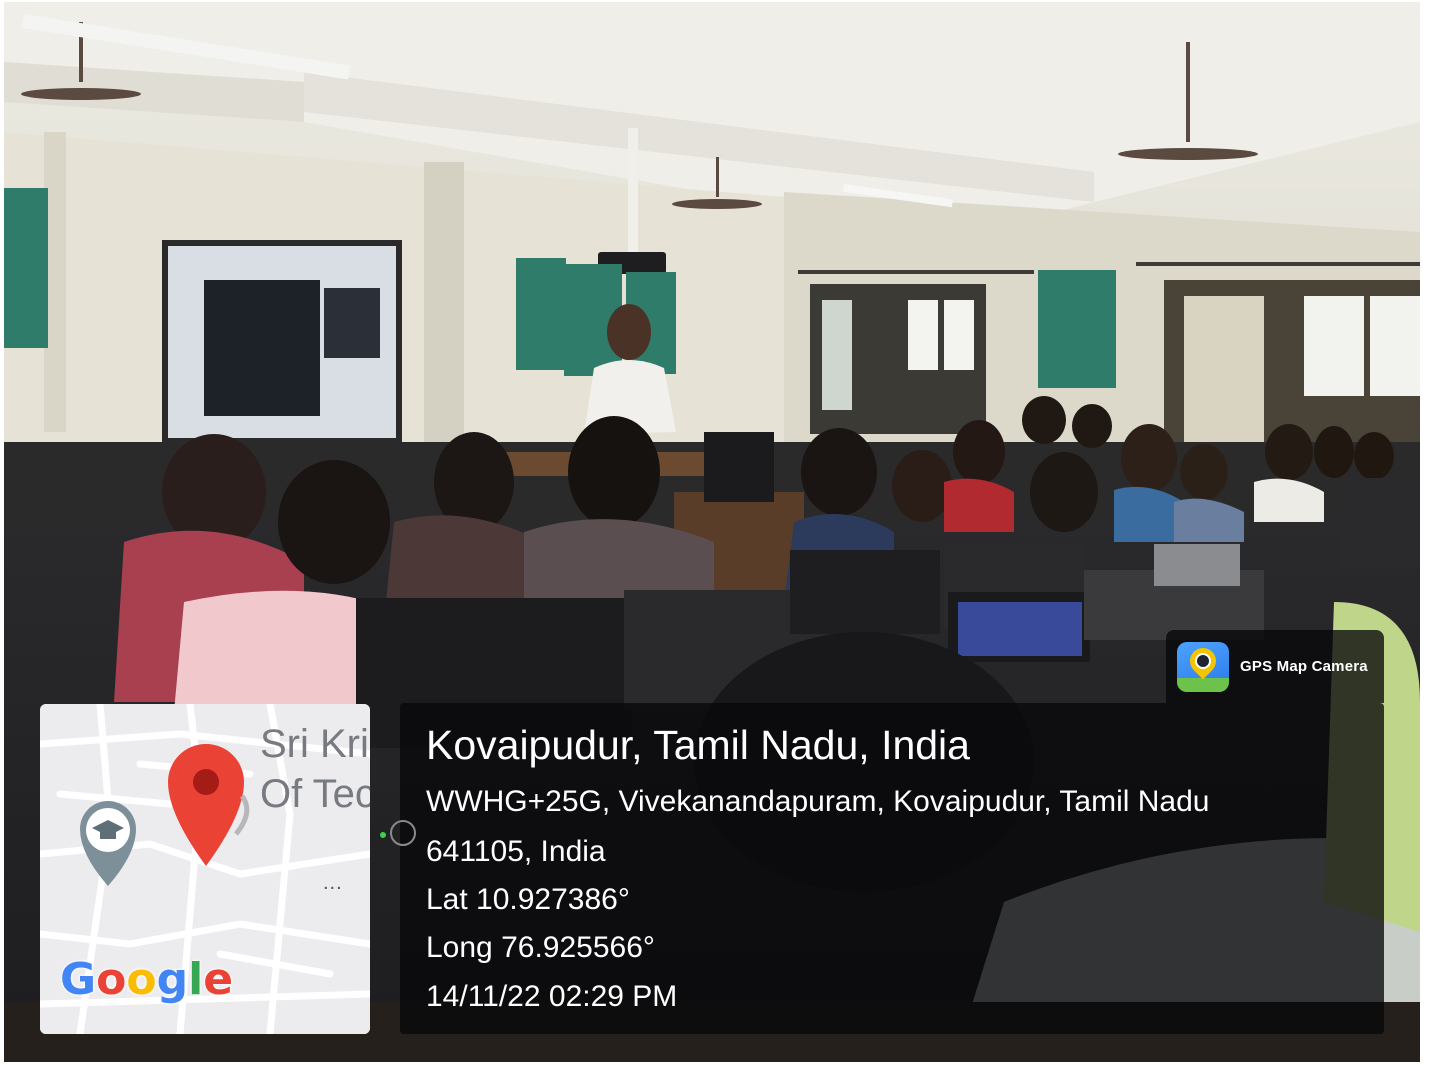 The height and width of the screenshot is (1065, 1432). I want to click on latitude-text: Lat 10.927386°, so click(528, 899).